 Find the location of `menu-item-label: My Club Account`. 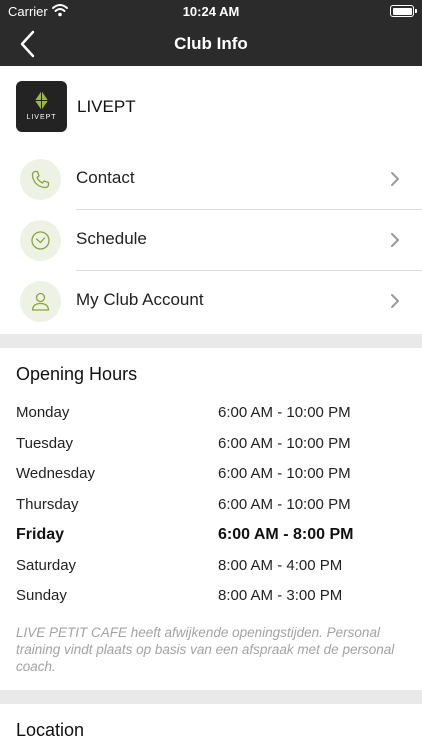

menu-item-label: My Club Account is located at coordinates (140, 299).